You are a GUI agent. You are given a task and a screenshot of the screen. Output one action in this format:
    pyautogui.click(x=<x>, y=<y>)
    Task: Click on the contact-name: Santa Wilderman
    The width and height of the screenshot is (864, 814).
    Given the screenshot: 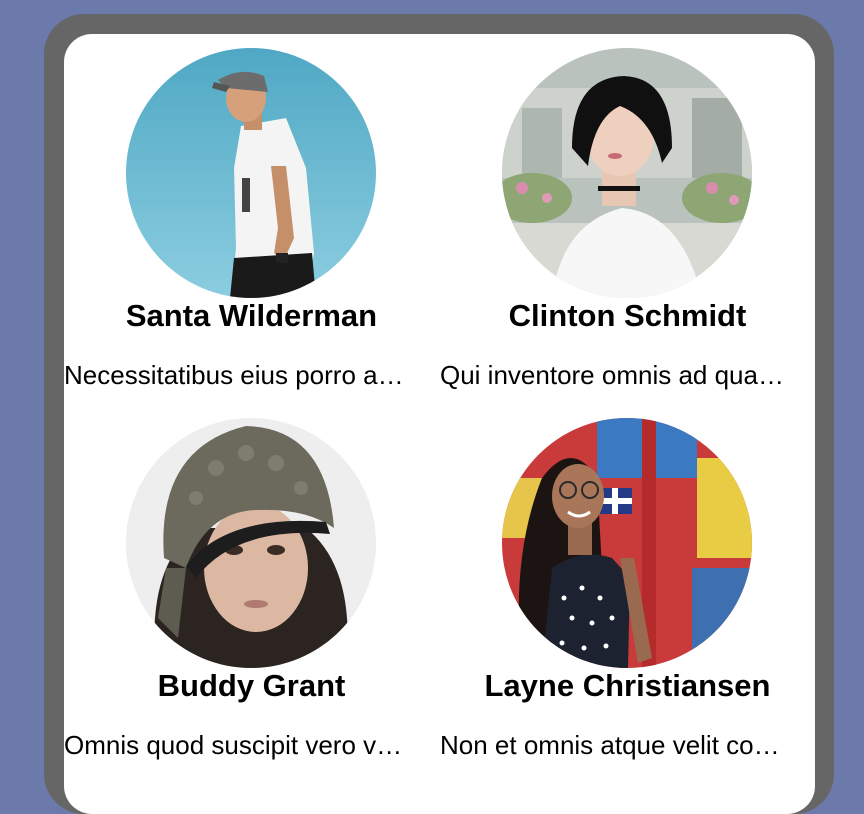 What is the action you would take?
    pyautogui.click(x=251, y=315)
    